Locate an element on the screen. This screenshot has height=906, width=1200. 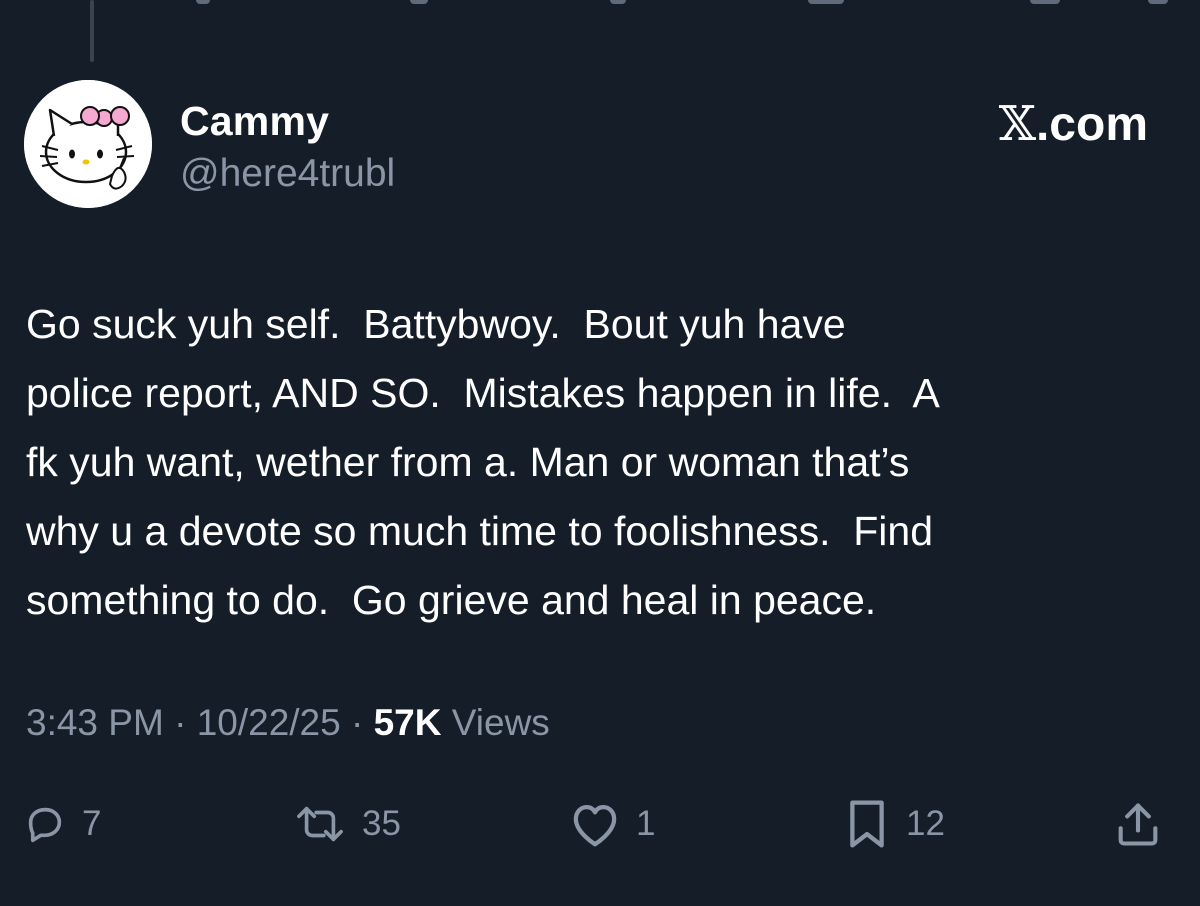
x-logo-icon: 𝕏 is located at coordinates (1017, 124).